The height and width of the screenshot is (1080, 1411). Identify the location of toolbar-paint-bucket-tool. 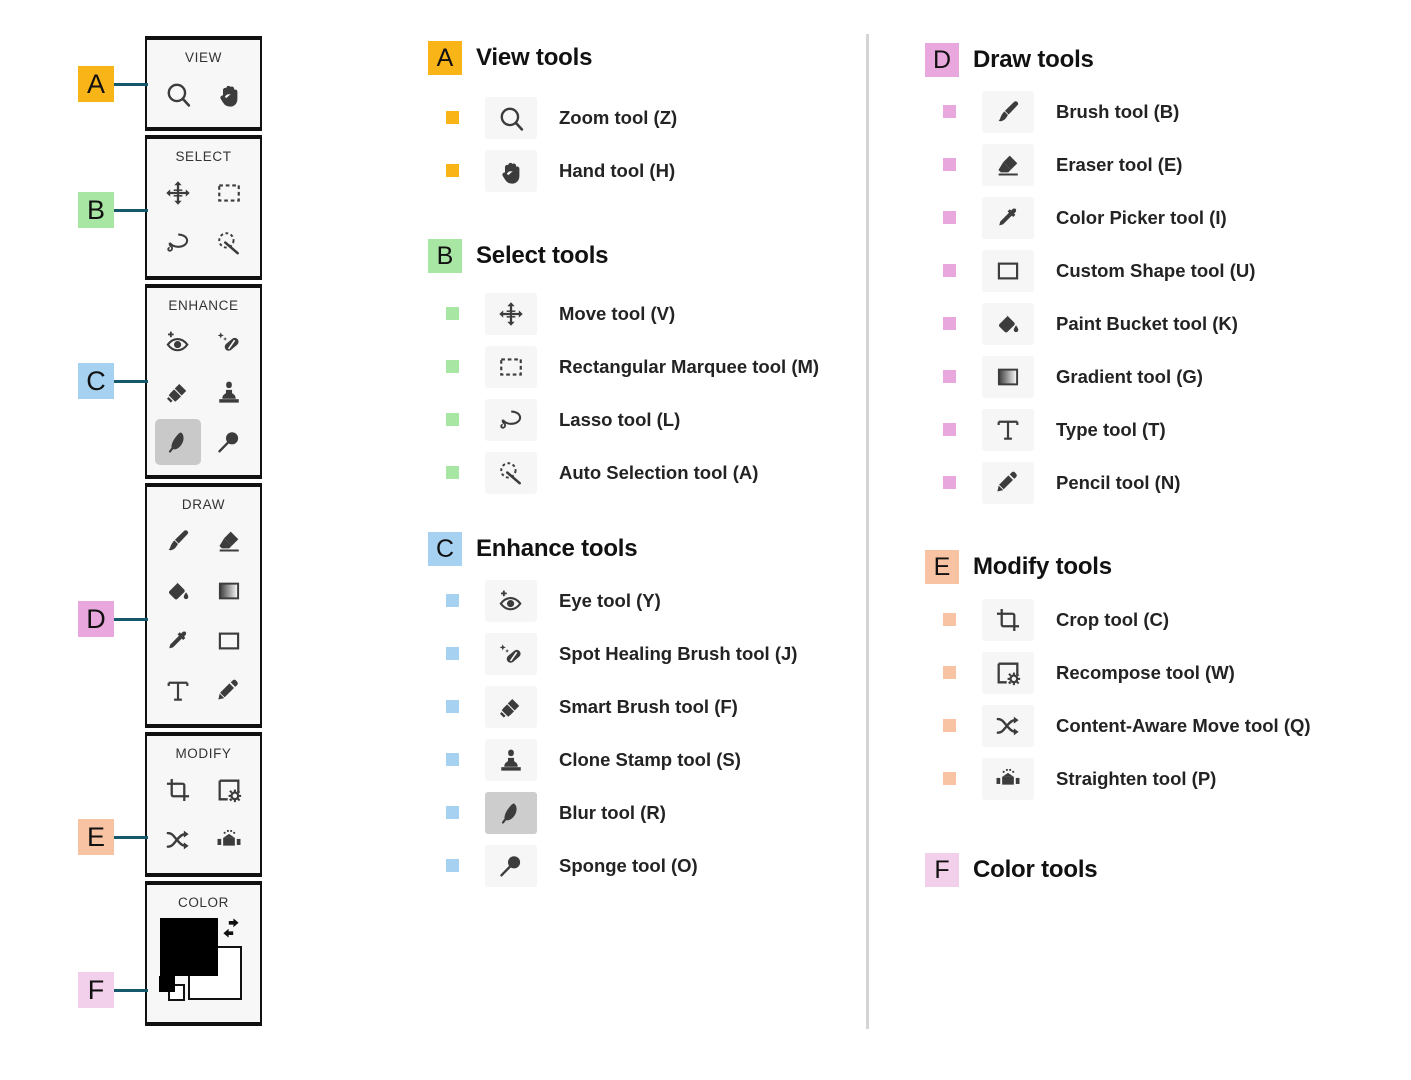
(178, 591).